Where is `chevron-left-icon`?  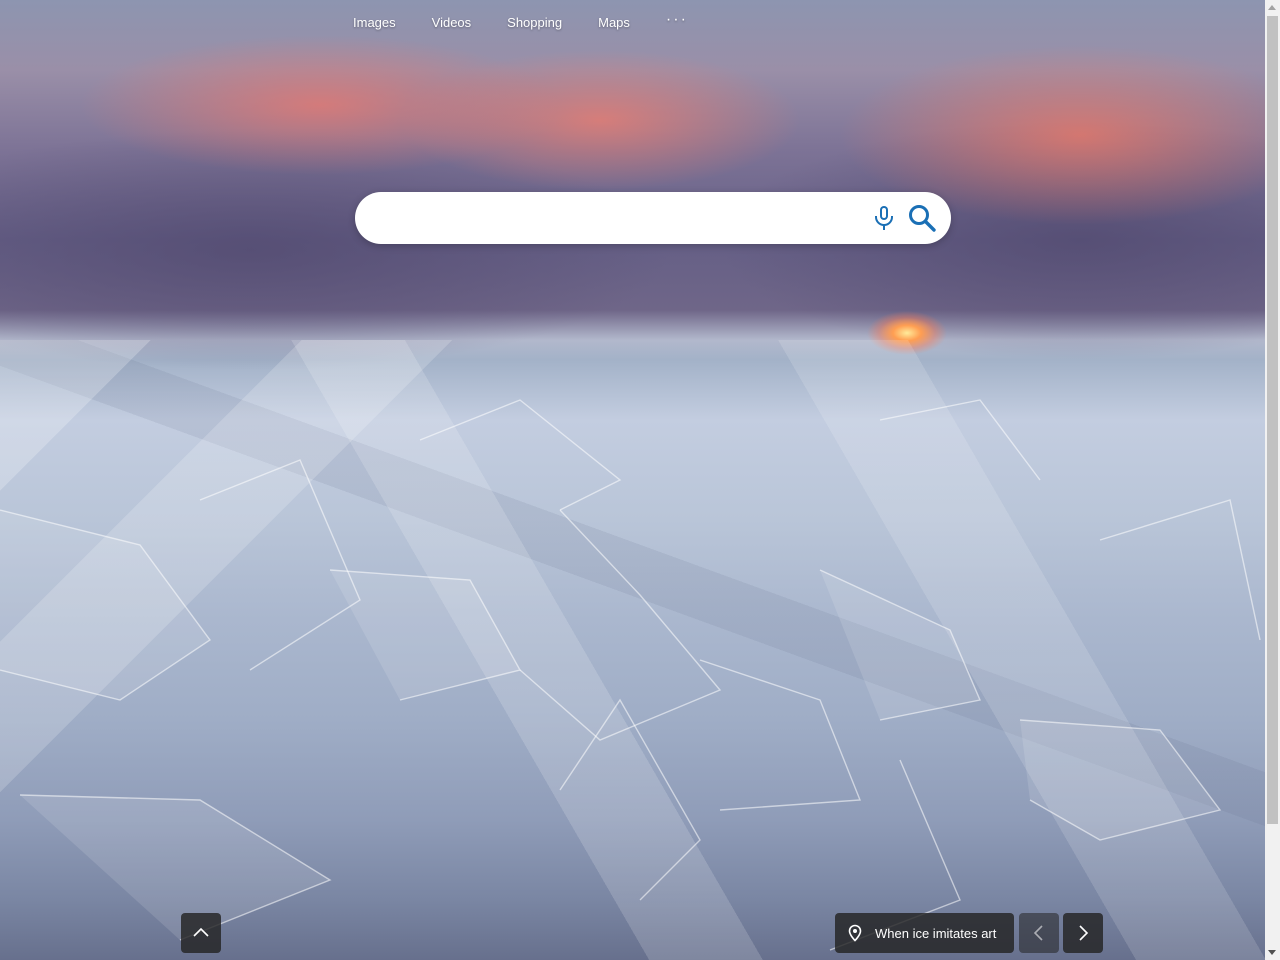 chevron-left-icon is located at coordinates (1038, 933).